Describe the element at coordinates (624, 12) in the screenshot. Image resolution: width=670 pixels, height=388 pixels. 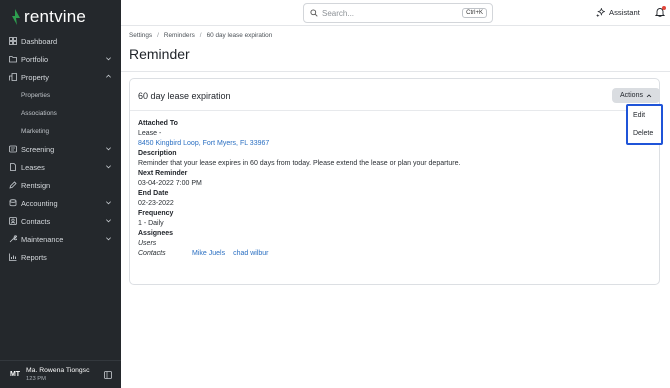
I see `assistant-label: Assistant` at that location.